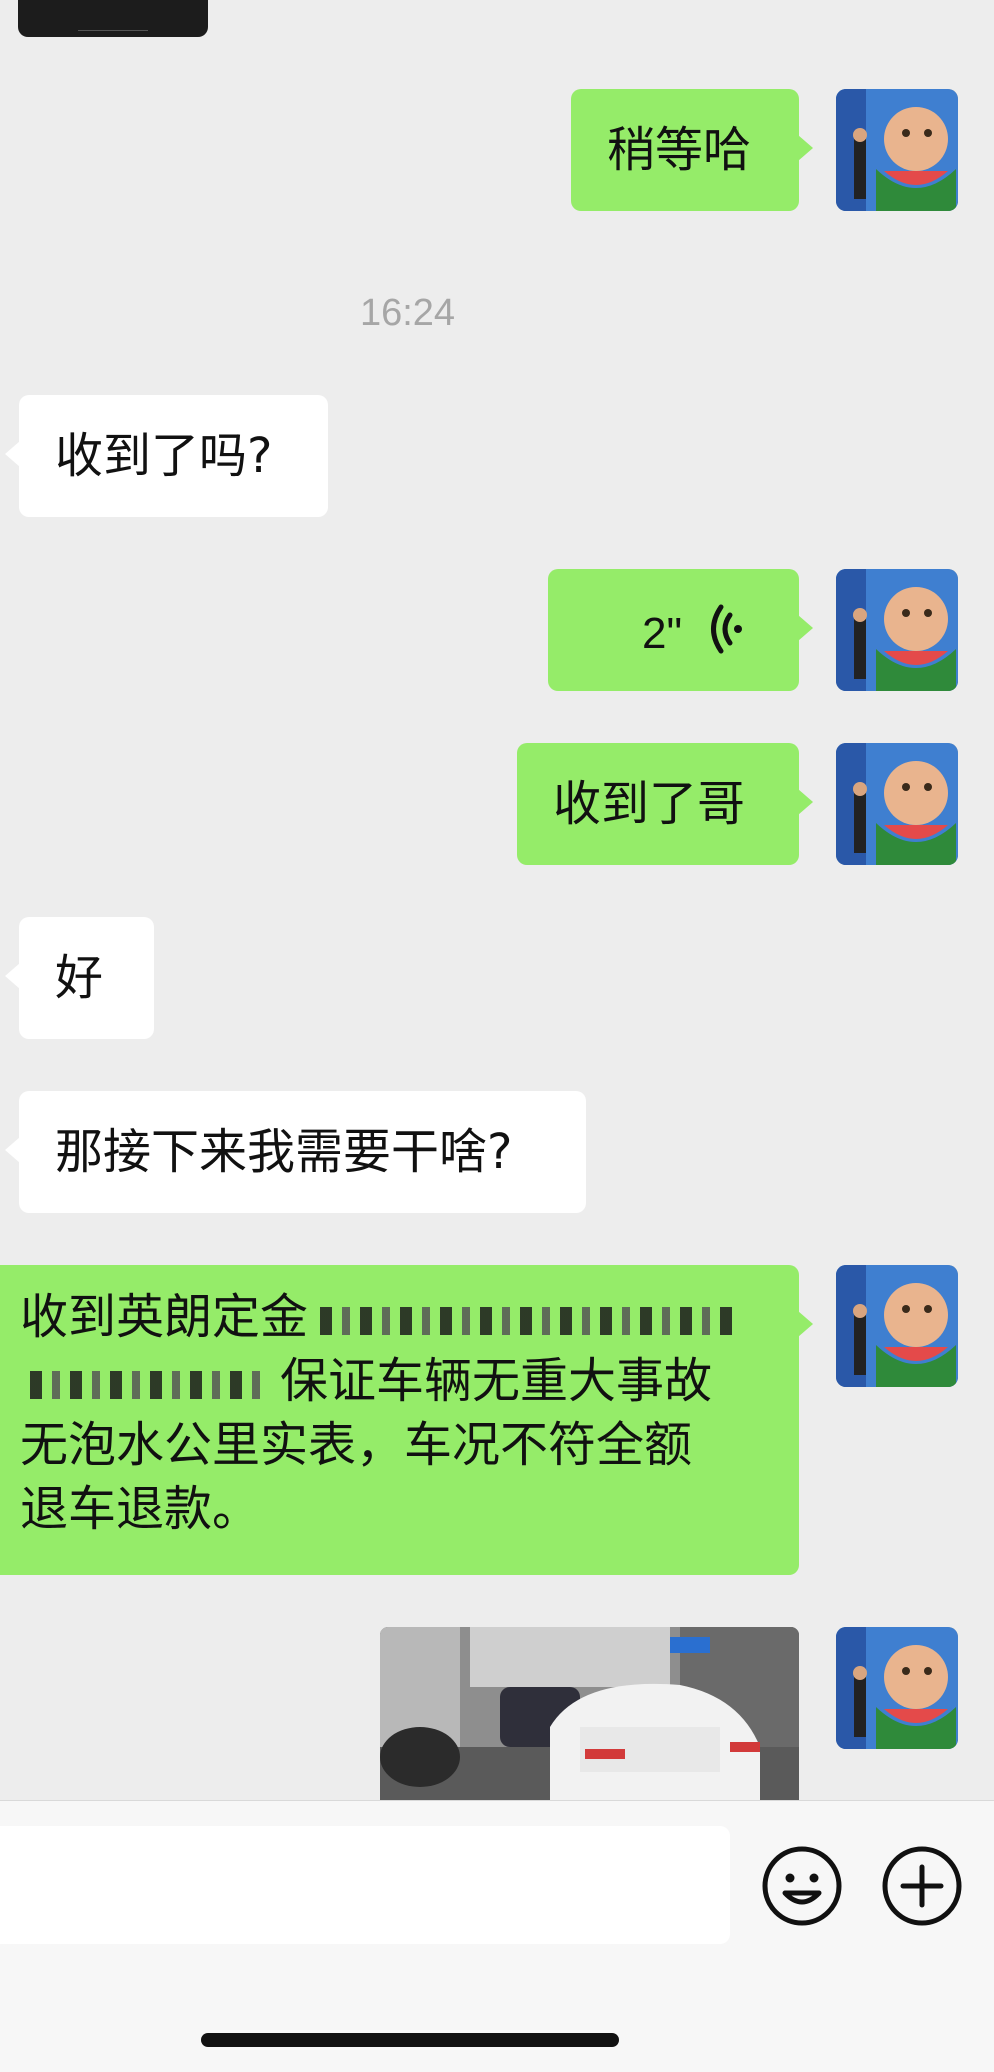  I want to click on message-line: 退车退款。, so click(140, 1509).